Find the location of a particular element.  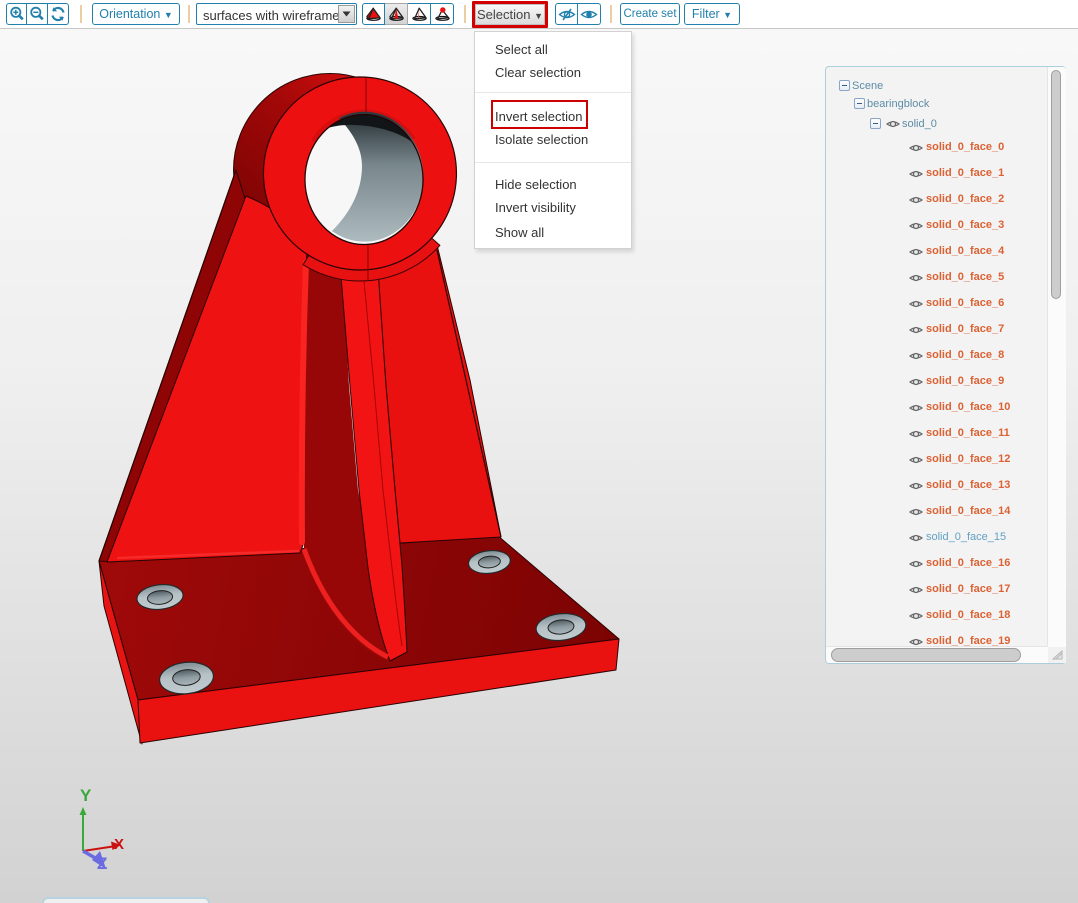

svg-text: X is located at coordinates (119, 844).